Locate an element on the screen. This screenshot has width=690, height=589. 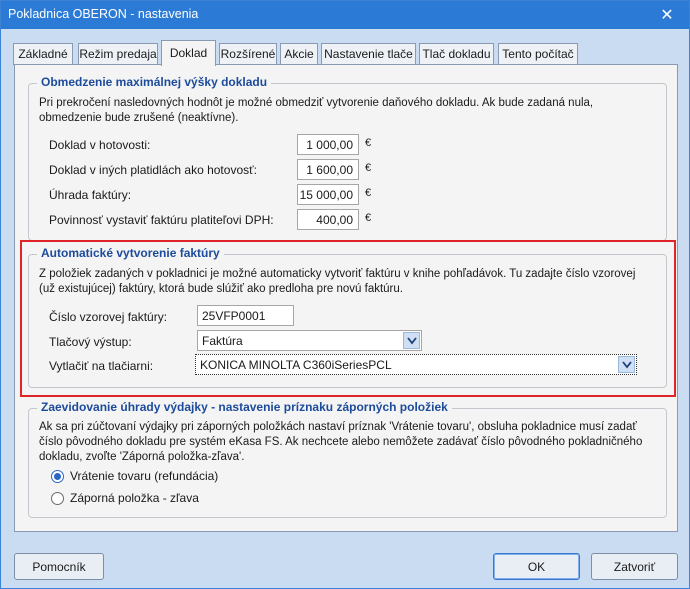
tab-zakladne: Základné is located at coordinates (43, 54).